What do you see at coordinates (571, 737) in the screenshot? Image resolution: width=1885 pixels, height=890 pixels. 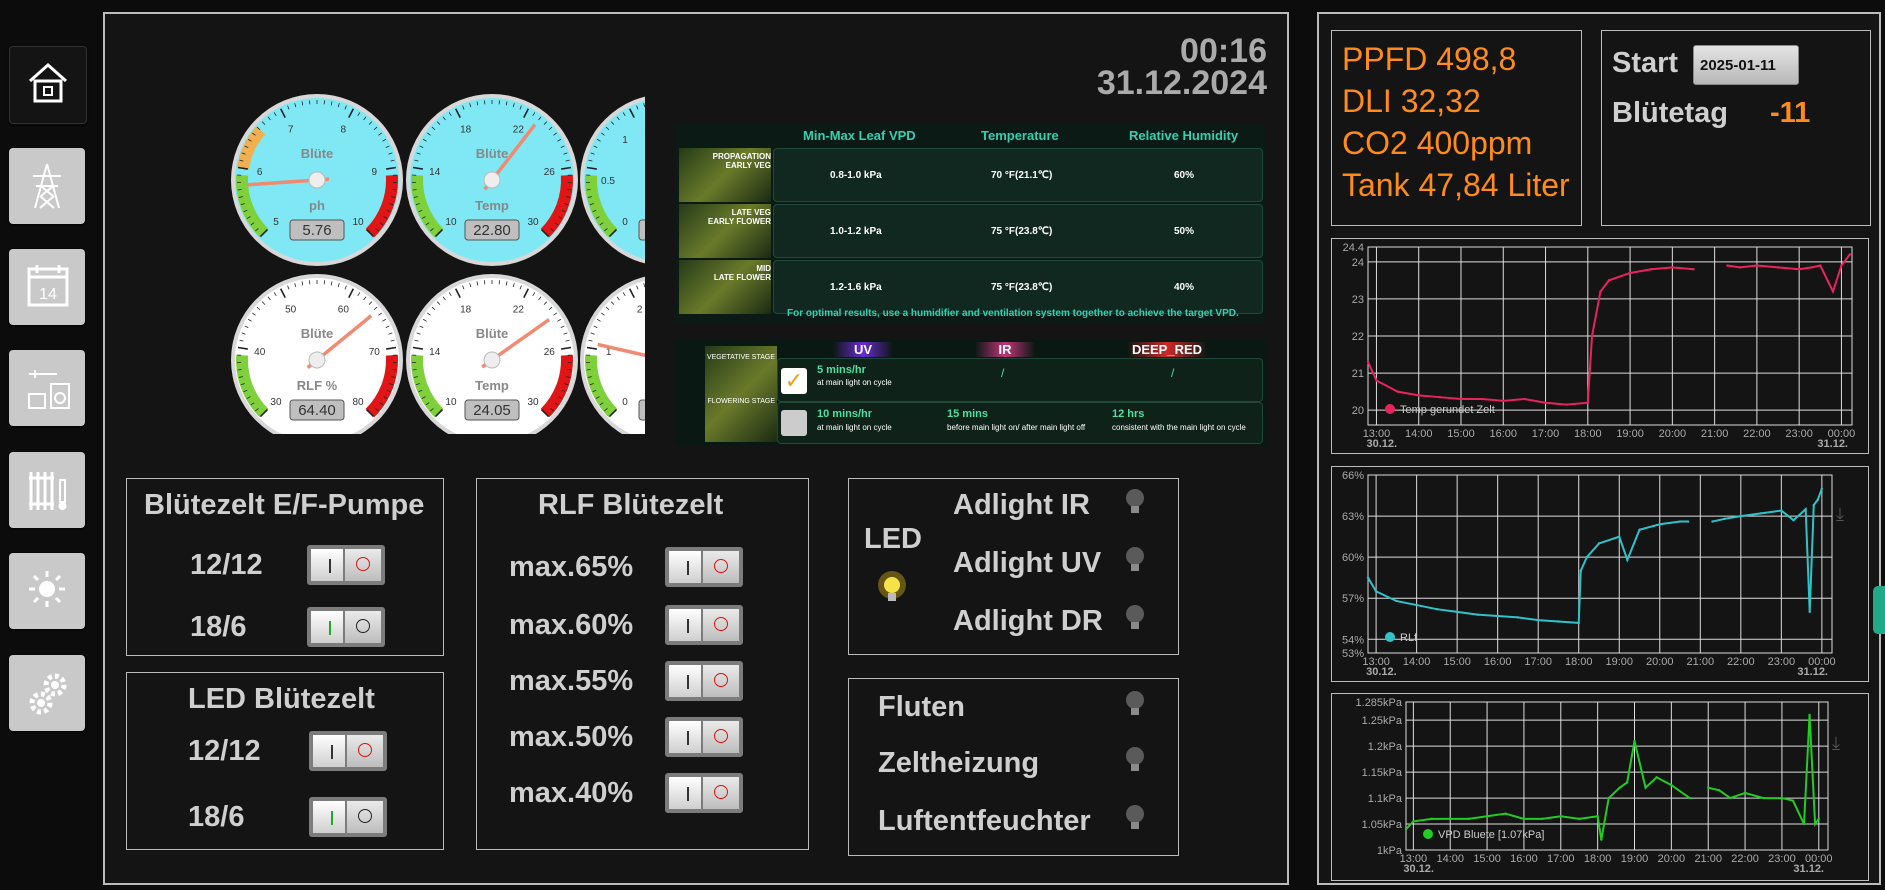 I see `rlf-label: max.50%` at bounding box center [571, 737].